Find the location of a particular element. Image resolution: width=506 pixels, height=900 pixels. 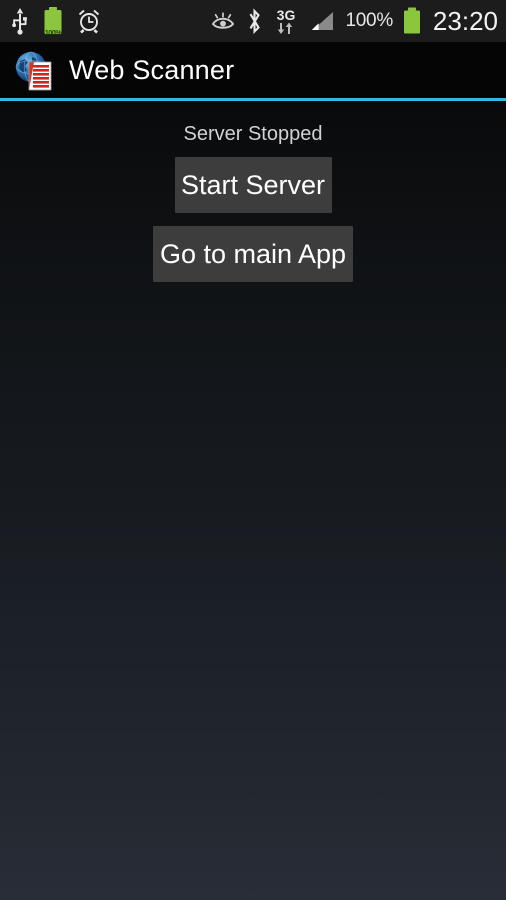

status-bar-left-icons: 100% is located at coordinates (56, 21).